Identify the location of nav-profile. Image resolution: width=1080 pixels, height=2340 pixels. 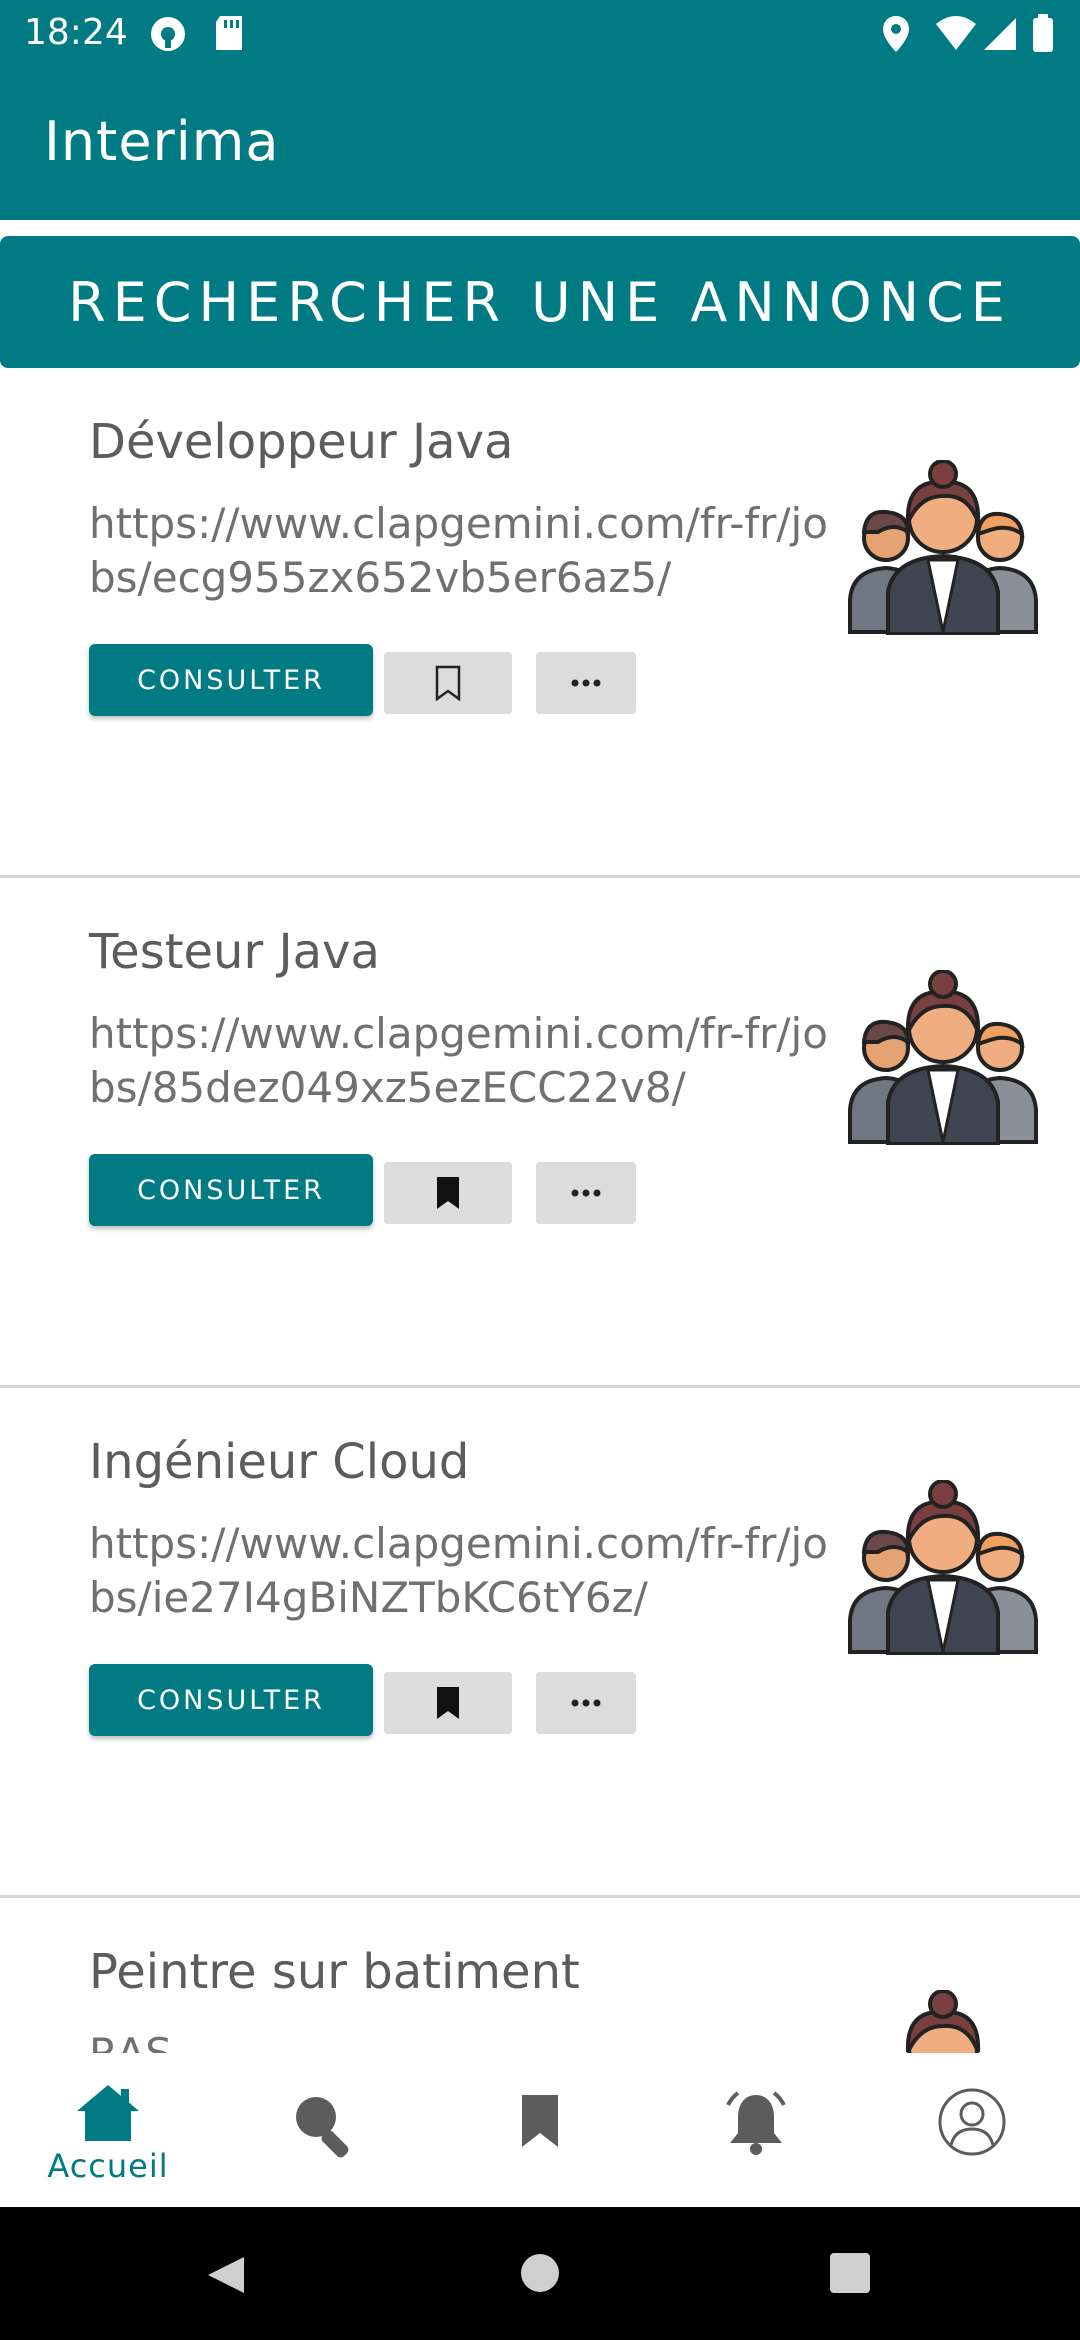
(972, 2130).